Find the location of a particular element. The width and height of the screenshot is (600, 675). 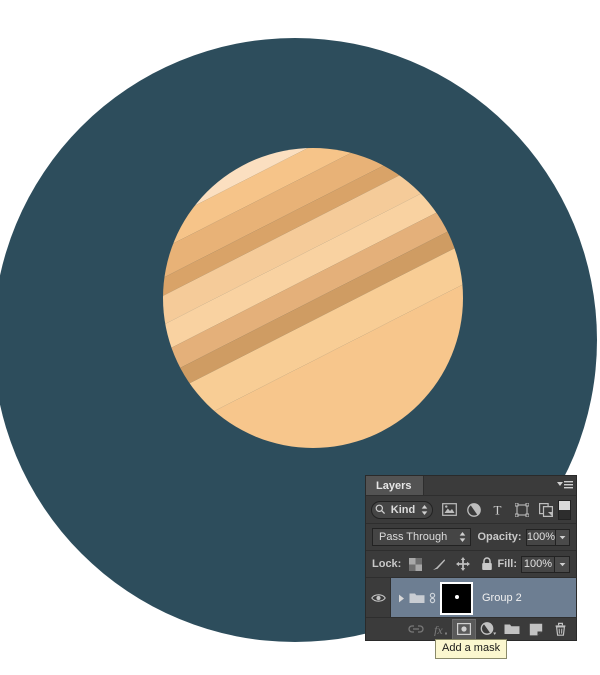

filter-toggle-switch is located at coordinates (564, 509).